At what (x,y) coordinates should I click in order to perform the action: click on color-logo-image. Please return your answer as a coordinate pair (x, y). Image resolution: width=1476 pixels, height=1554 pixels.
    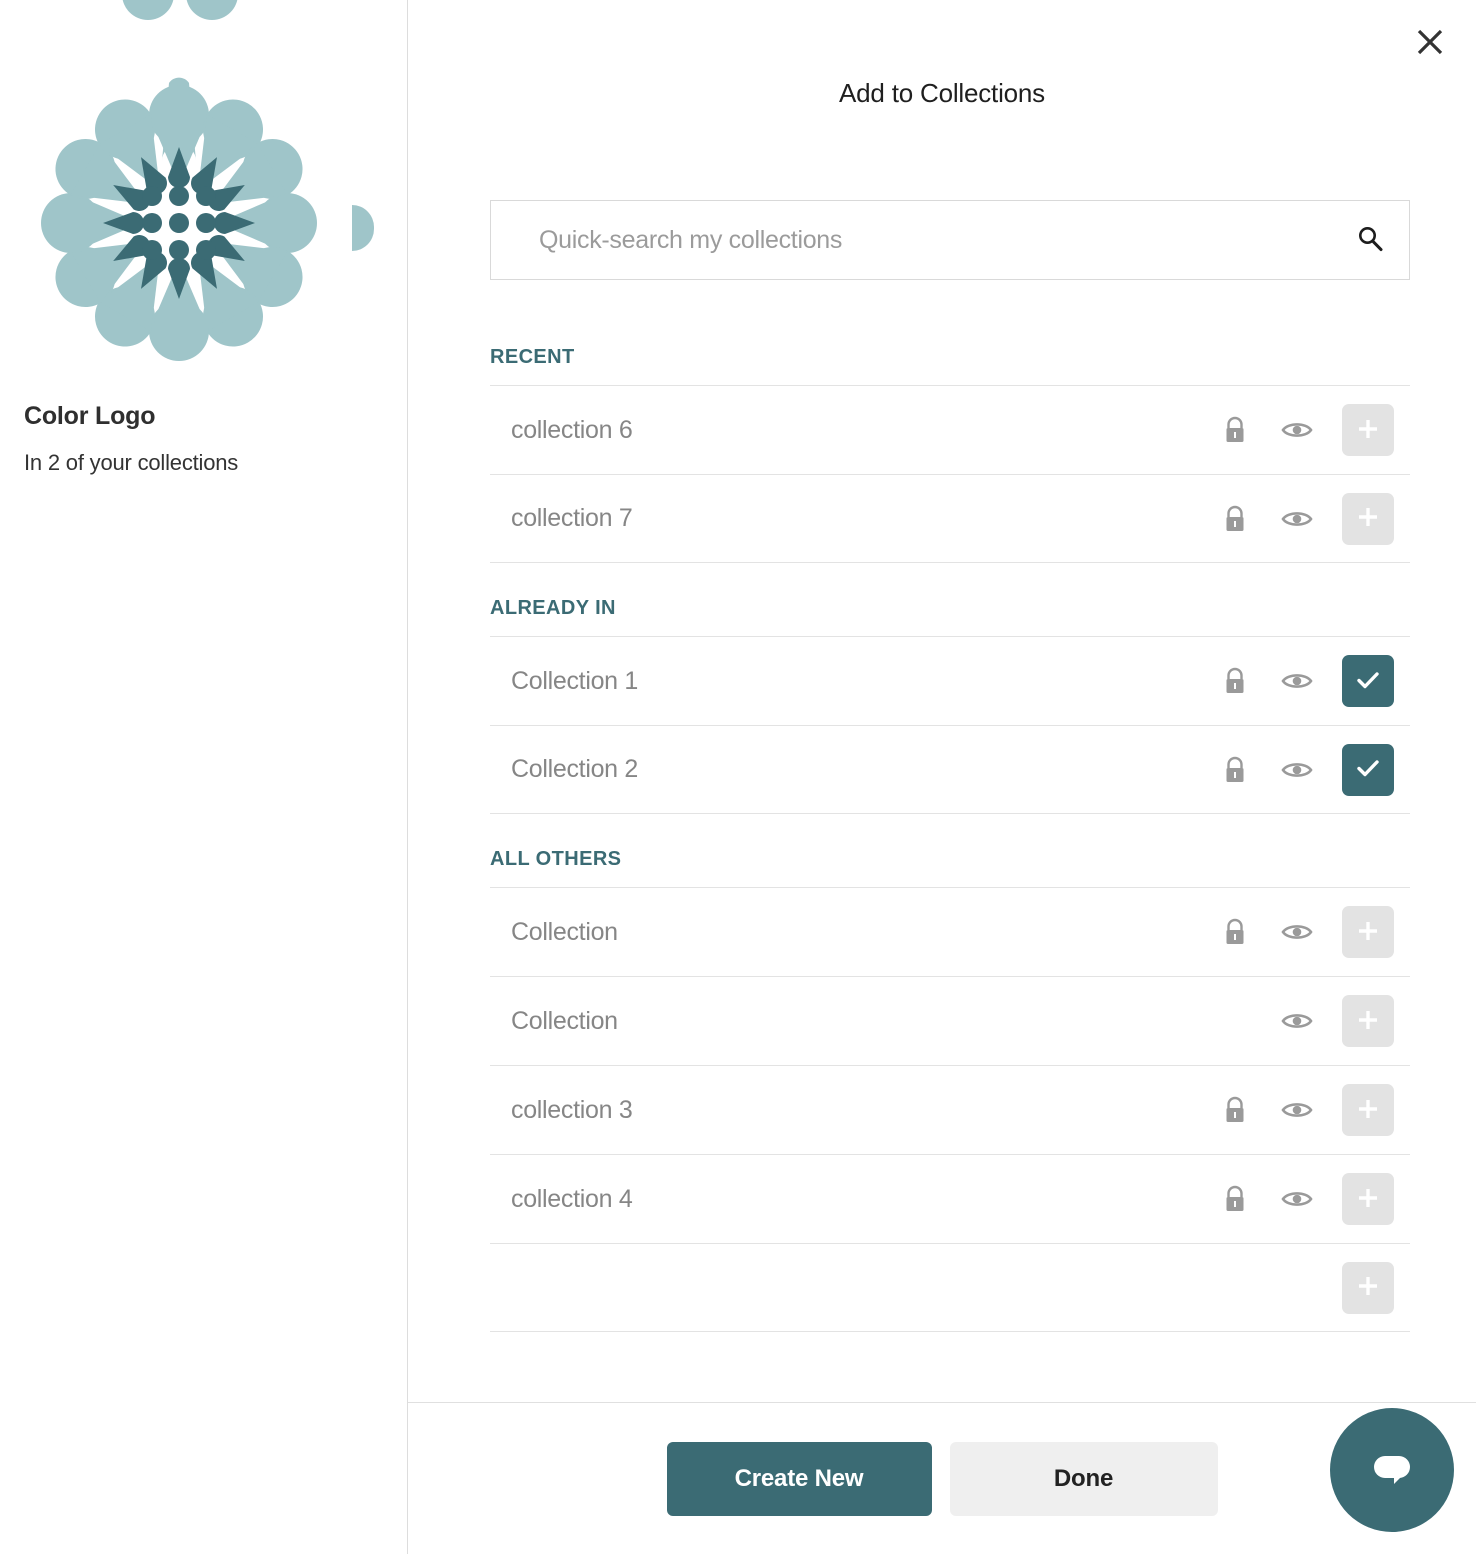
    Looking at the image, I should click on (179, 223).